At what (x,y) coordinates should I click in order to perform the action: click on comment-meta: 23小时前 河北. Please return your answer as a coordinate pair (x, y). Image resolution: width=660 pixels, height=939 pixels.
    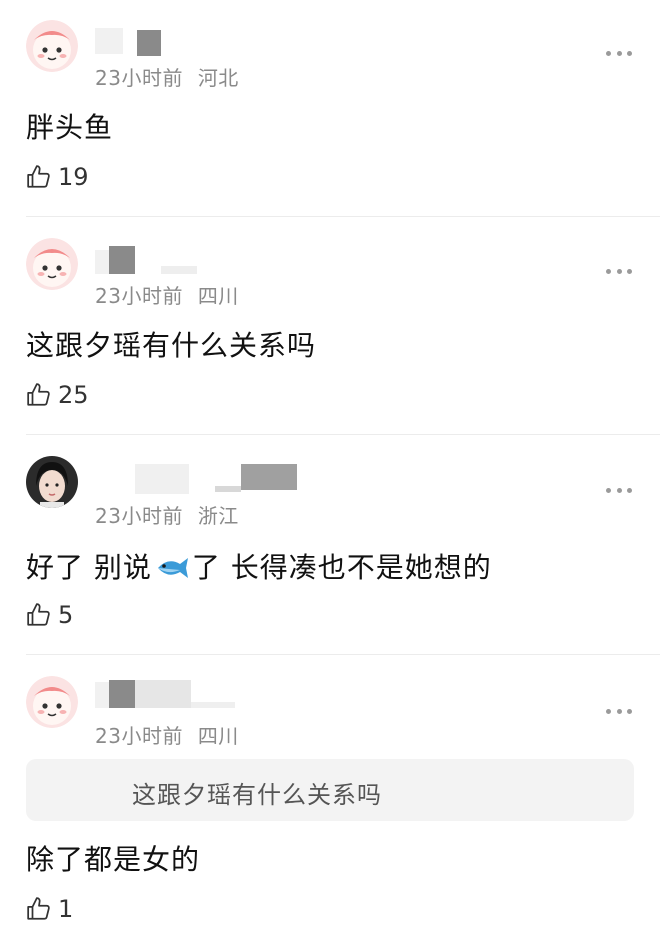
    Looking at the image, I should click on (167, 76).